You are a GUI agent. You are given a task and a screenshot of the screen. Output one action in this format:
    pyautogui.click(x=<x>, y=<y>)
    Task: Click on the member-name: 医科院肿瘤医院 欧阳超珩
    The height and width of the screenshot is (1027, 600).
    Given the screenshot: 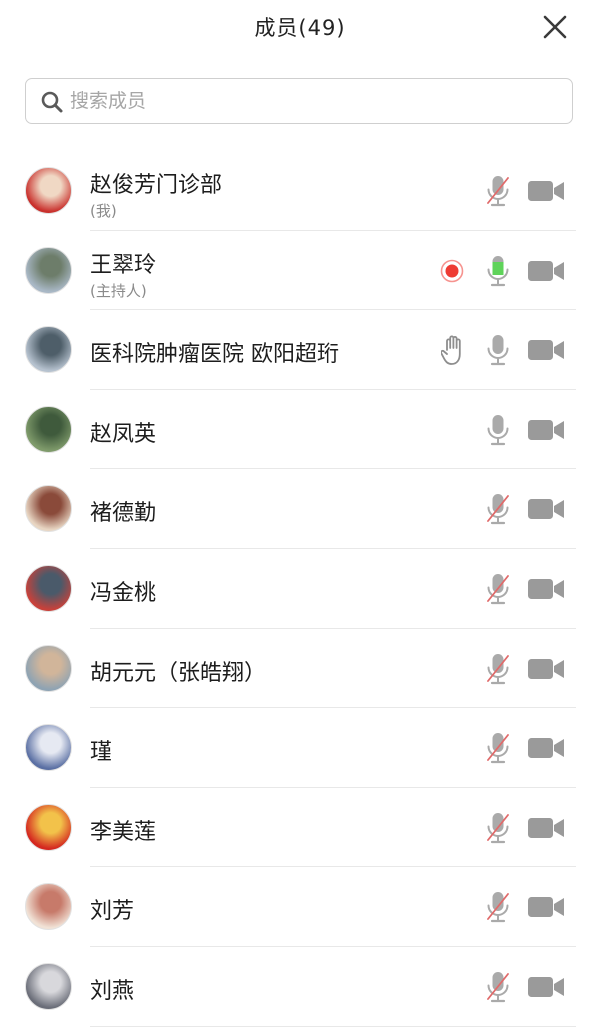 What is the action you would take?
    pyautogui.click(x=214, y=355)
    